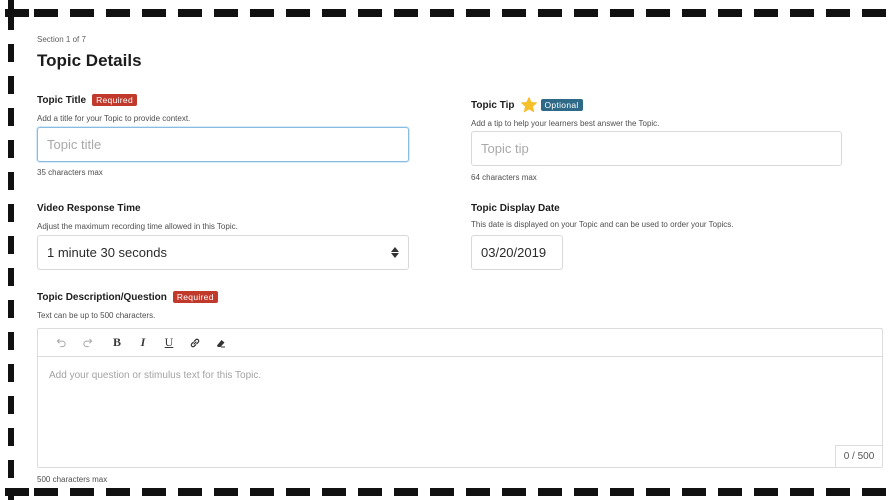 This screenshot has height=500, width=893. What do you see at coordinates (656, 148) in the screenshot?
I see `topic-tip-input` at bounding box center [656, 148].